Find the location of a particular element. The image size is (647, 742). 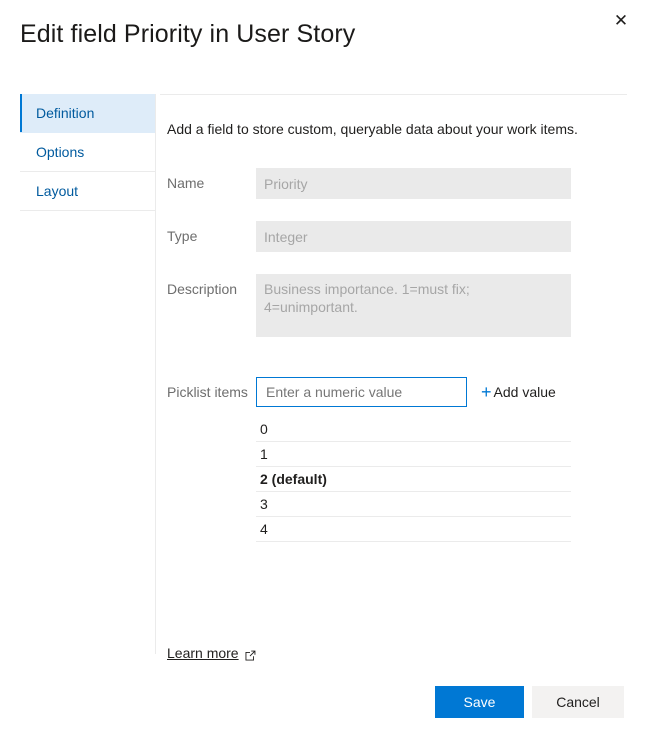

name-field: Priority is located at coordinates (413, 183).